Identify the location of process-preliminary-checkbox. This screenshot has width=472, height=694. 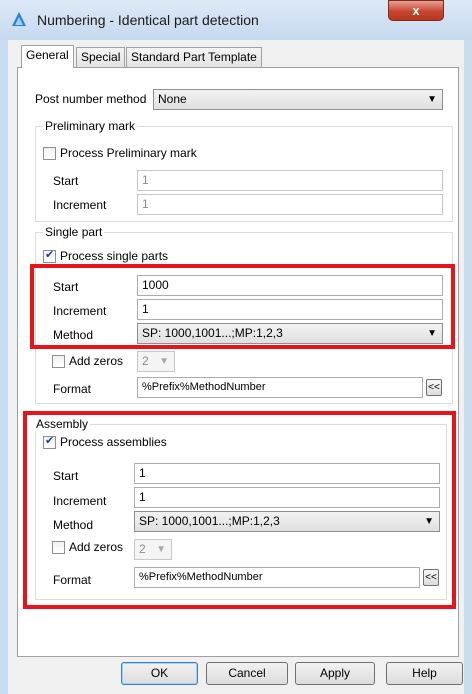
(49, 153).